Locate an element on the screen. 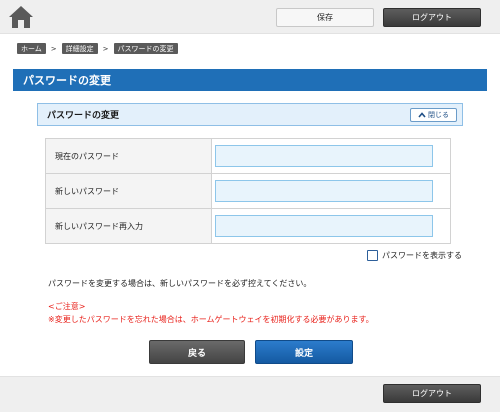  logout-button-top: ログアウト is located at coordinates (432, 17).